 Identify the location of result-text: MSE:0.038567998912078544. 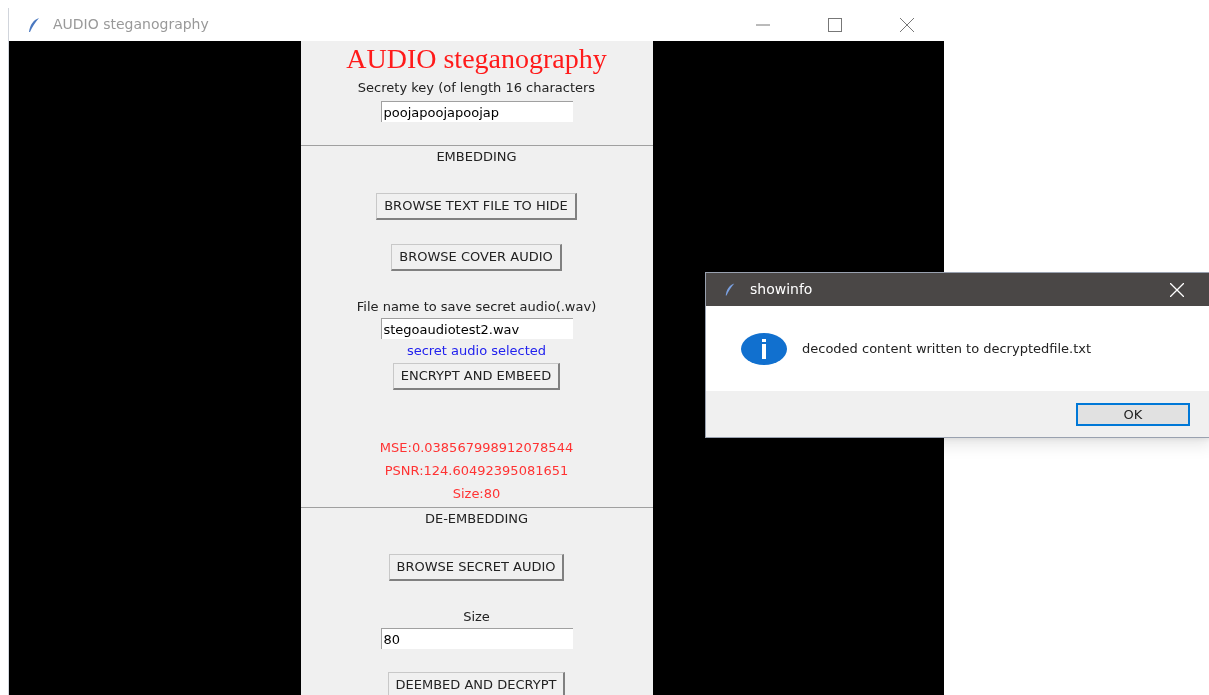
(476, 448).